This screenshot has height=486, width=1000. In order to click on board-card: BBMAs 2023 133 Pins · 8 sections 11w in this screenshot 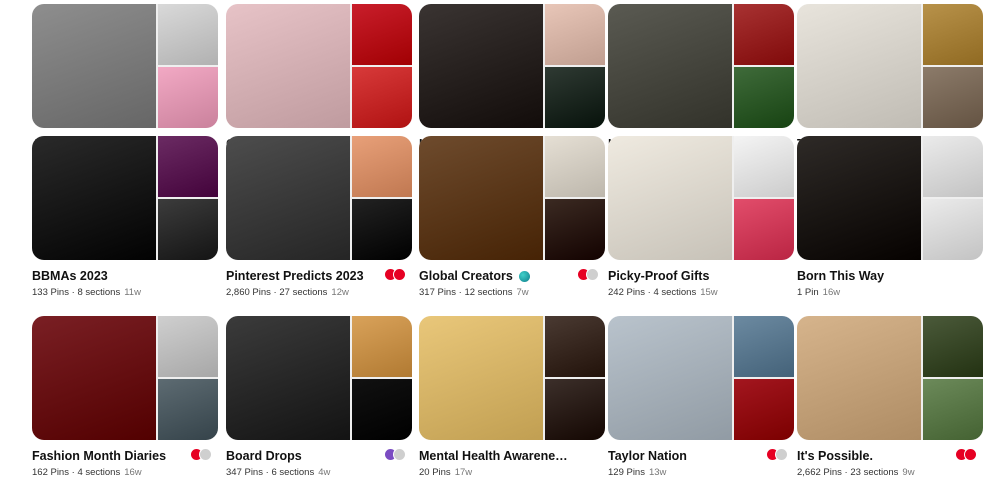, I will do `click(125, 217)`.